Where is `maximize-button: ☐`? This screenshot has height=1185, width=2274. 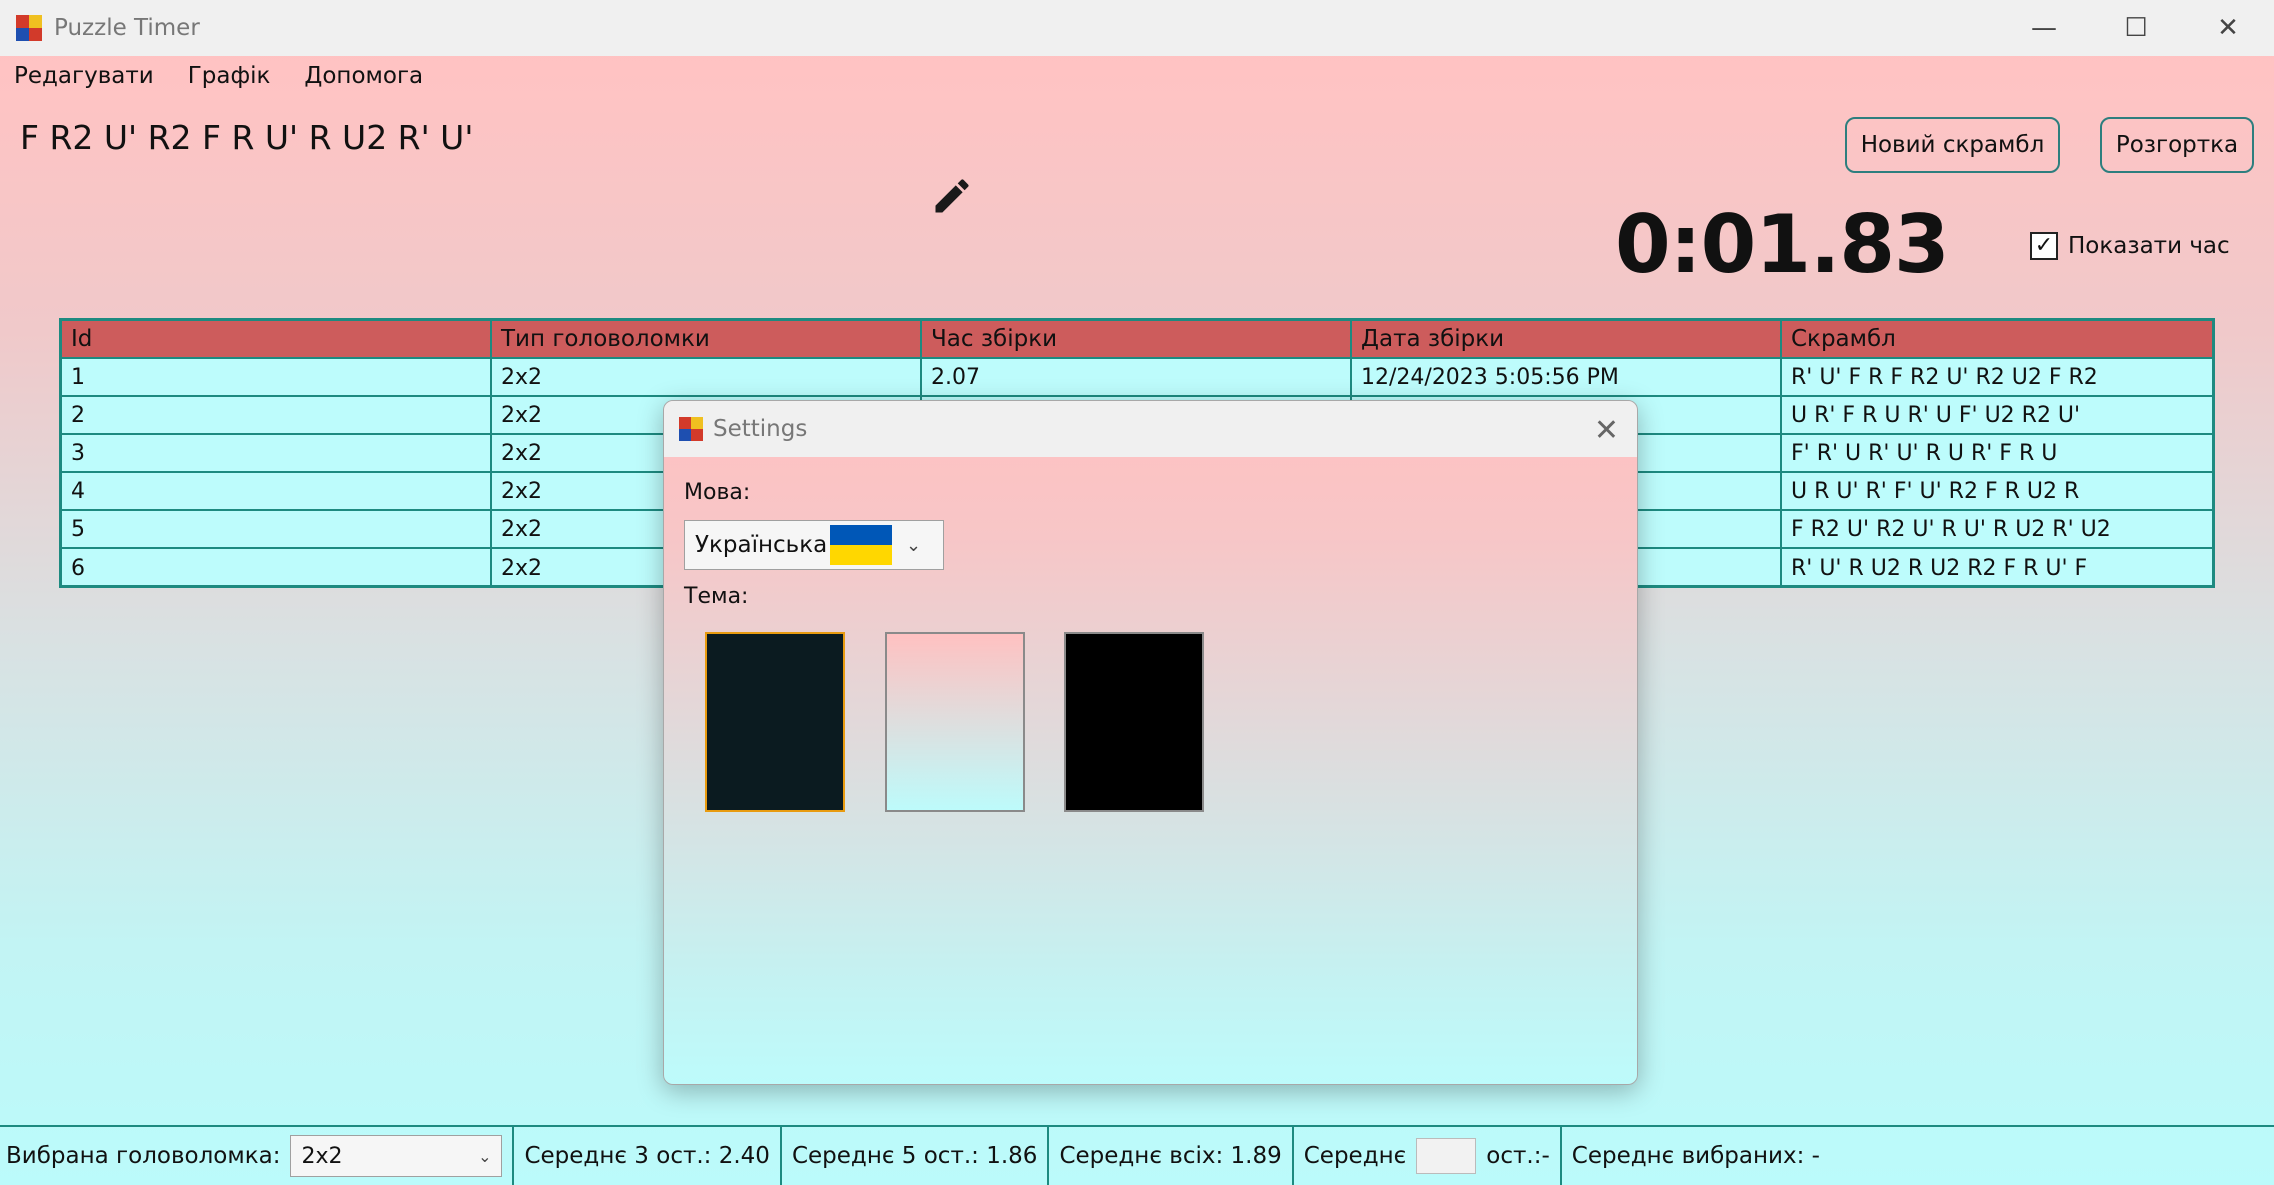
maximize-button: ☐ is located at coordinates (2136, 28).